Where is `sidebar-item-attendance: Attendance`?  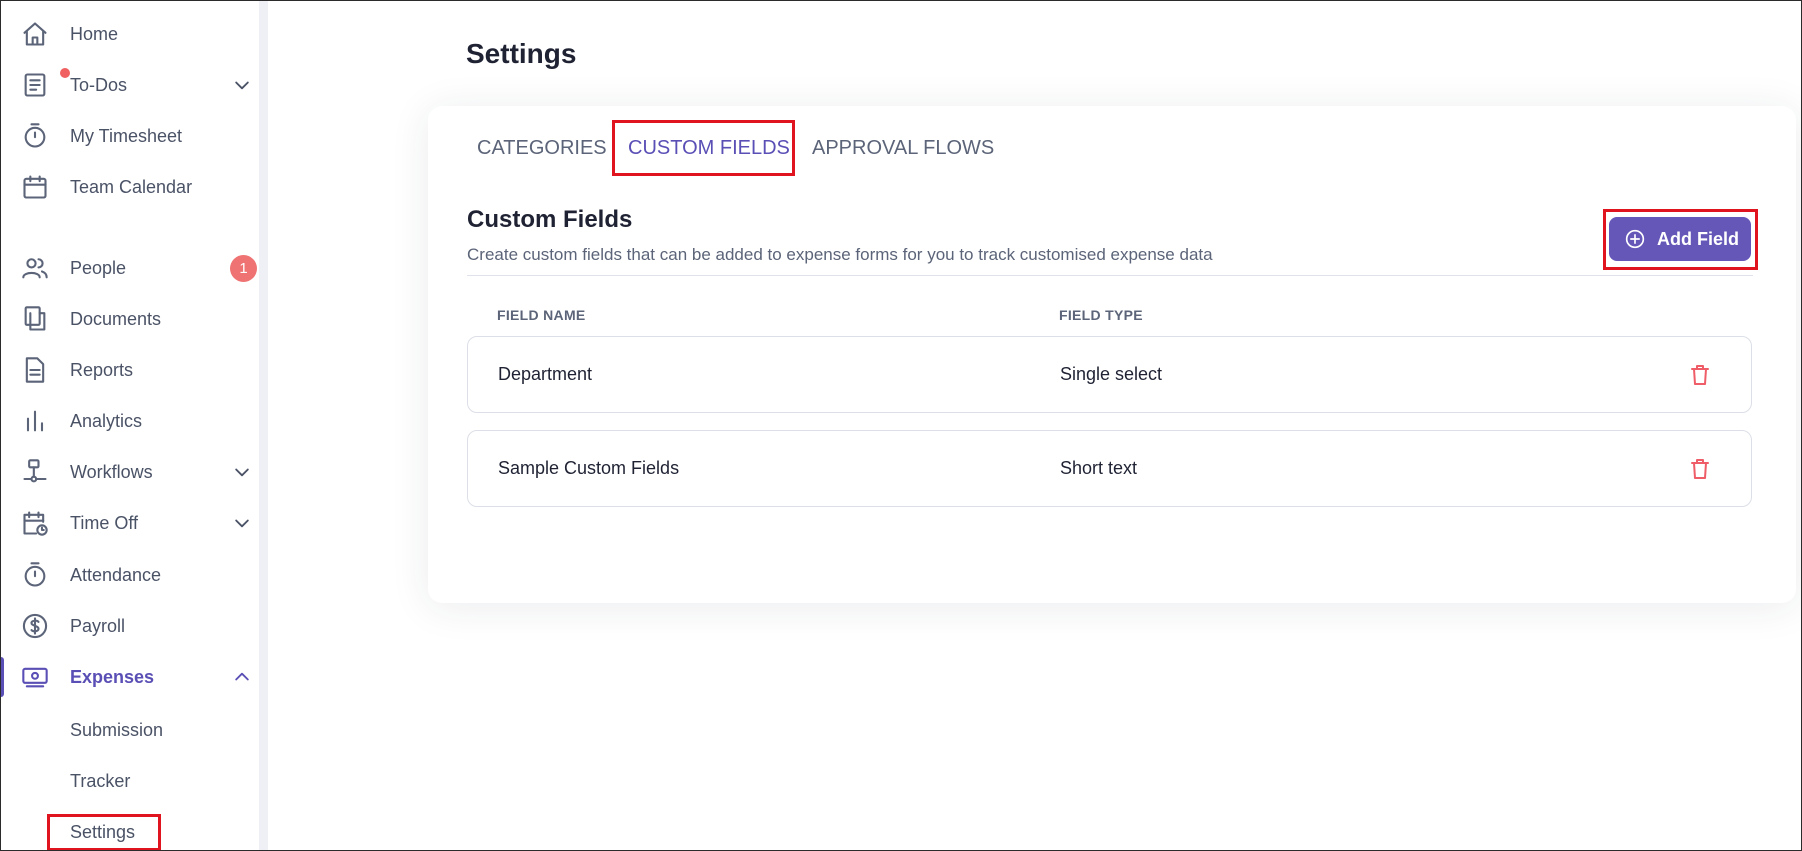
sidebar-item-attendance: Attendance is located at coordinates (129, 575).